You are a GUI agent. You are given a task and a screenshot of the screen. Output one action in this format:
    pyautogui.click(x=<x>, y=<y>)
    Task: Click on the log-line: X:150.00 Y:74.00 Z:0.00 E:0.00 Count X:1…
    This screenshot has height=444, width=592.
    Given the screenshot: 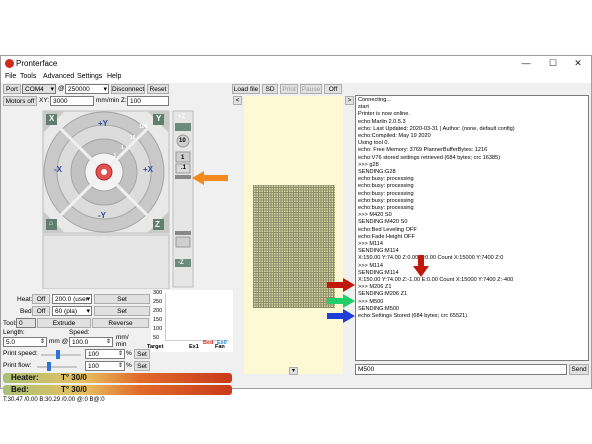 What is the action you would take?
    pyautogui.click(x=431, y=258)
    